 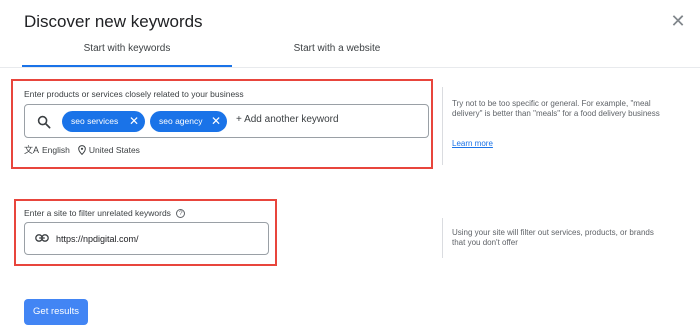 What do you see at coordinates (32, 150) in the screenshot?
I see `translate-icon: 文A` at bounding box center [32, 150].